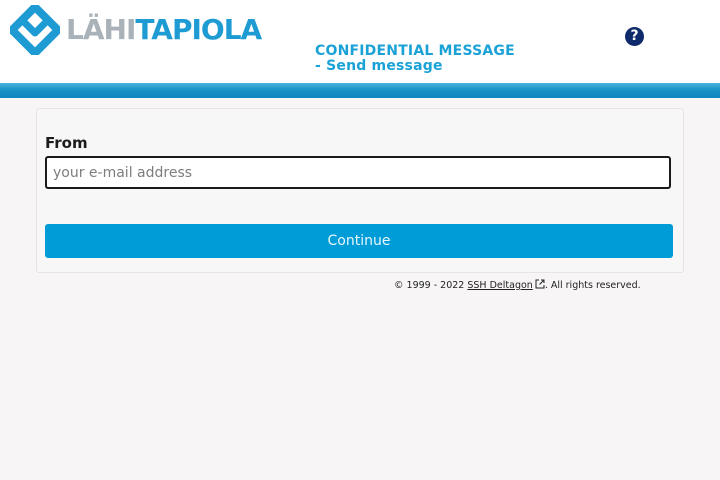  I want to click on lahitapiola-logo-icon, so click(35, 30).